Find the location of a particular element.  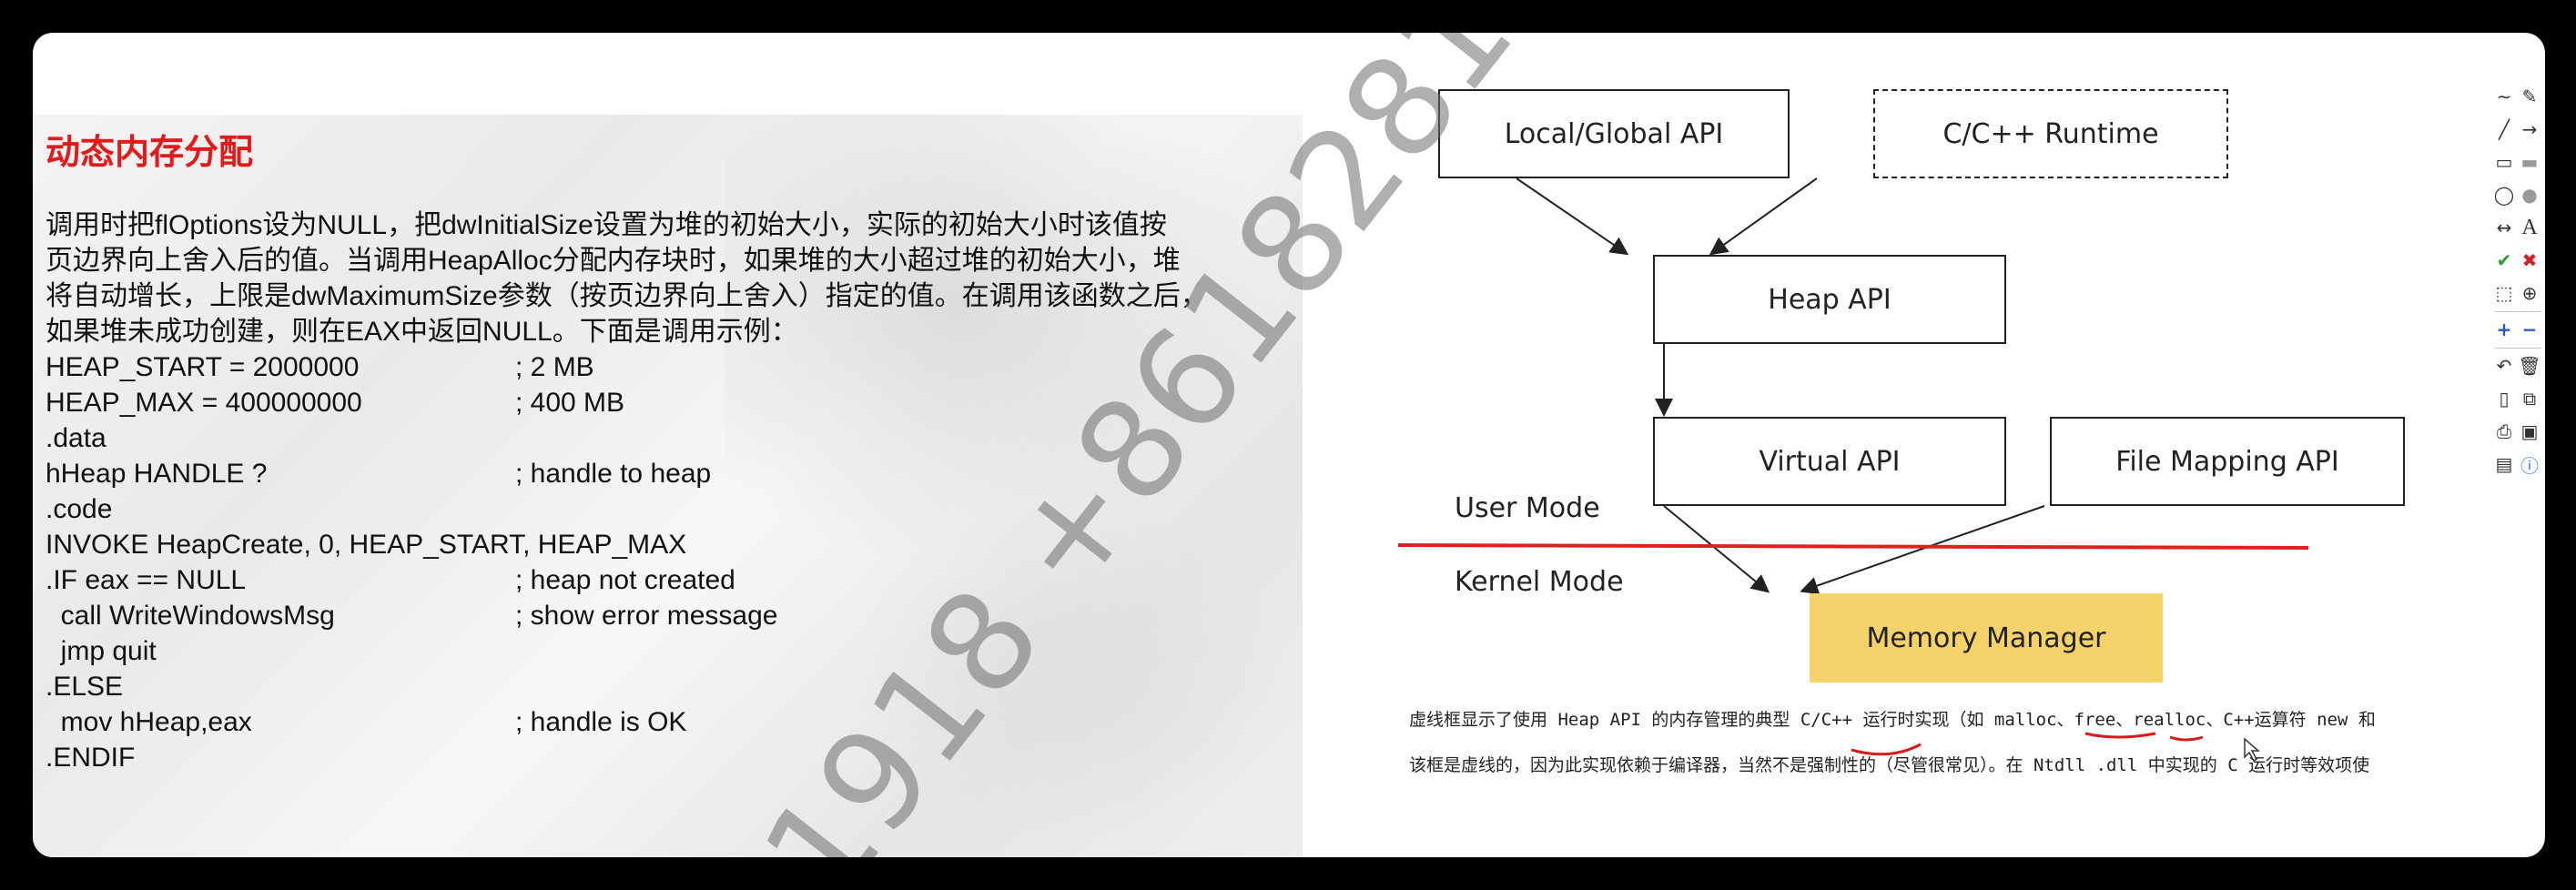

double-arrow-icon: ↔ is located at coordinates (2504, 227).